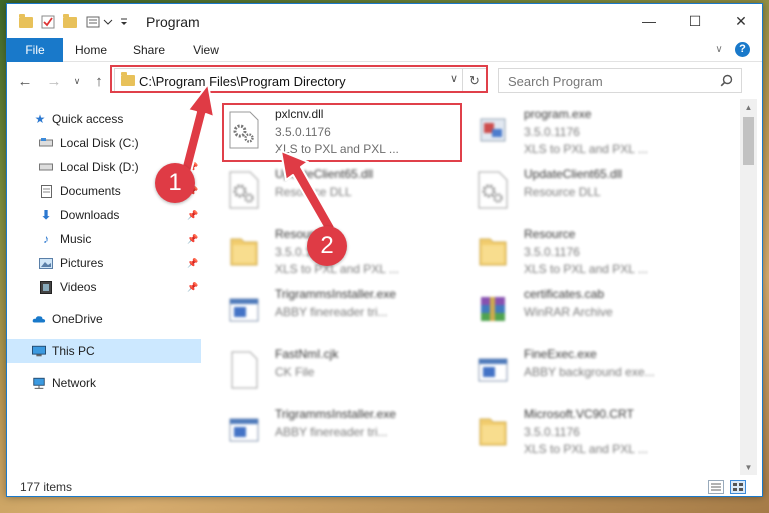  Describe the element at coordinates (620, 80) in the screenshot. I see `search-input: Search Program` at that location.